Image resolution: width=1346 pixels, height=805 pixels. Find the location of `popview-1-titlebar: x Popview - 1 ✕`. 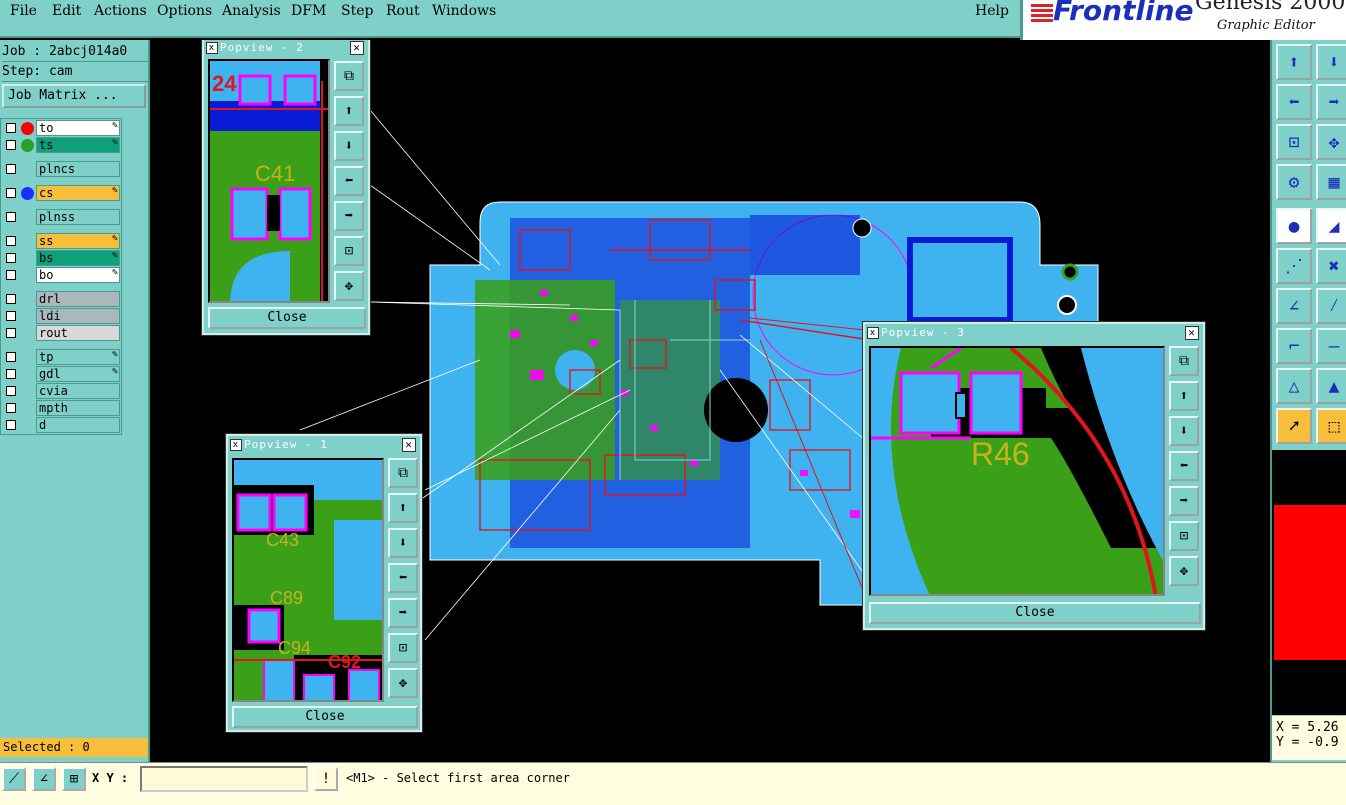

popview-1-titlebar: x Popview - 1 ✕ is located at coordinates (324, 446).